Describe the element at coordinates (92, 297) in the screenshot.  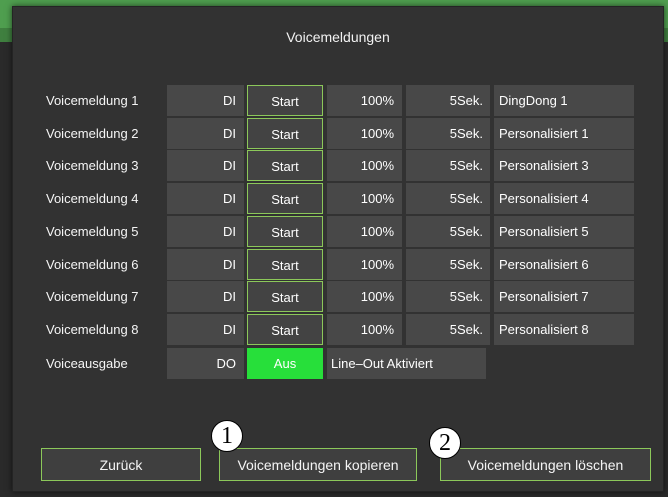
I see `voicemessage-label: Voicemeldung 7` at that location.